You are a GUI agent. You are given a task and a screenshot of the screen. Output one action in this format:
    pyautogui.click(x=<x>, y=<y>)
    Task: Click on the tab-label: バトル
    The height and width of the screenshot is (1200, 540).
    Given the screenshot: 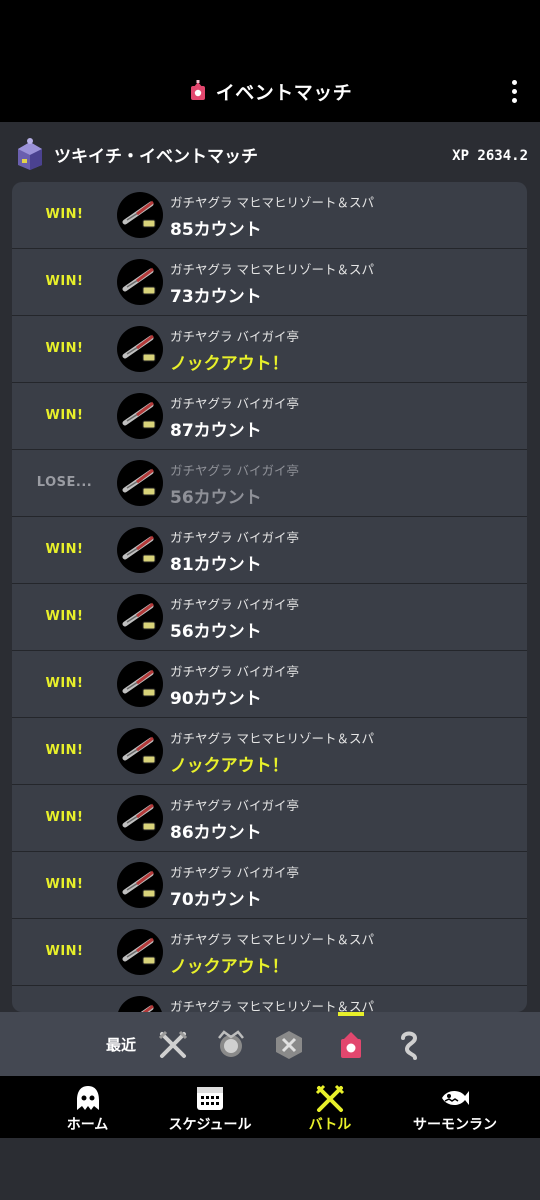 What is the action you would take?
    pyautogui.click(x=330, y=1125)
    